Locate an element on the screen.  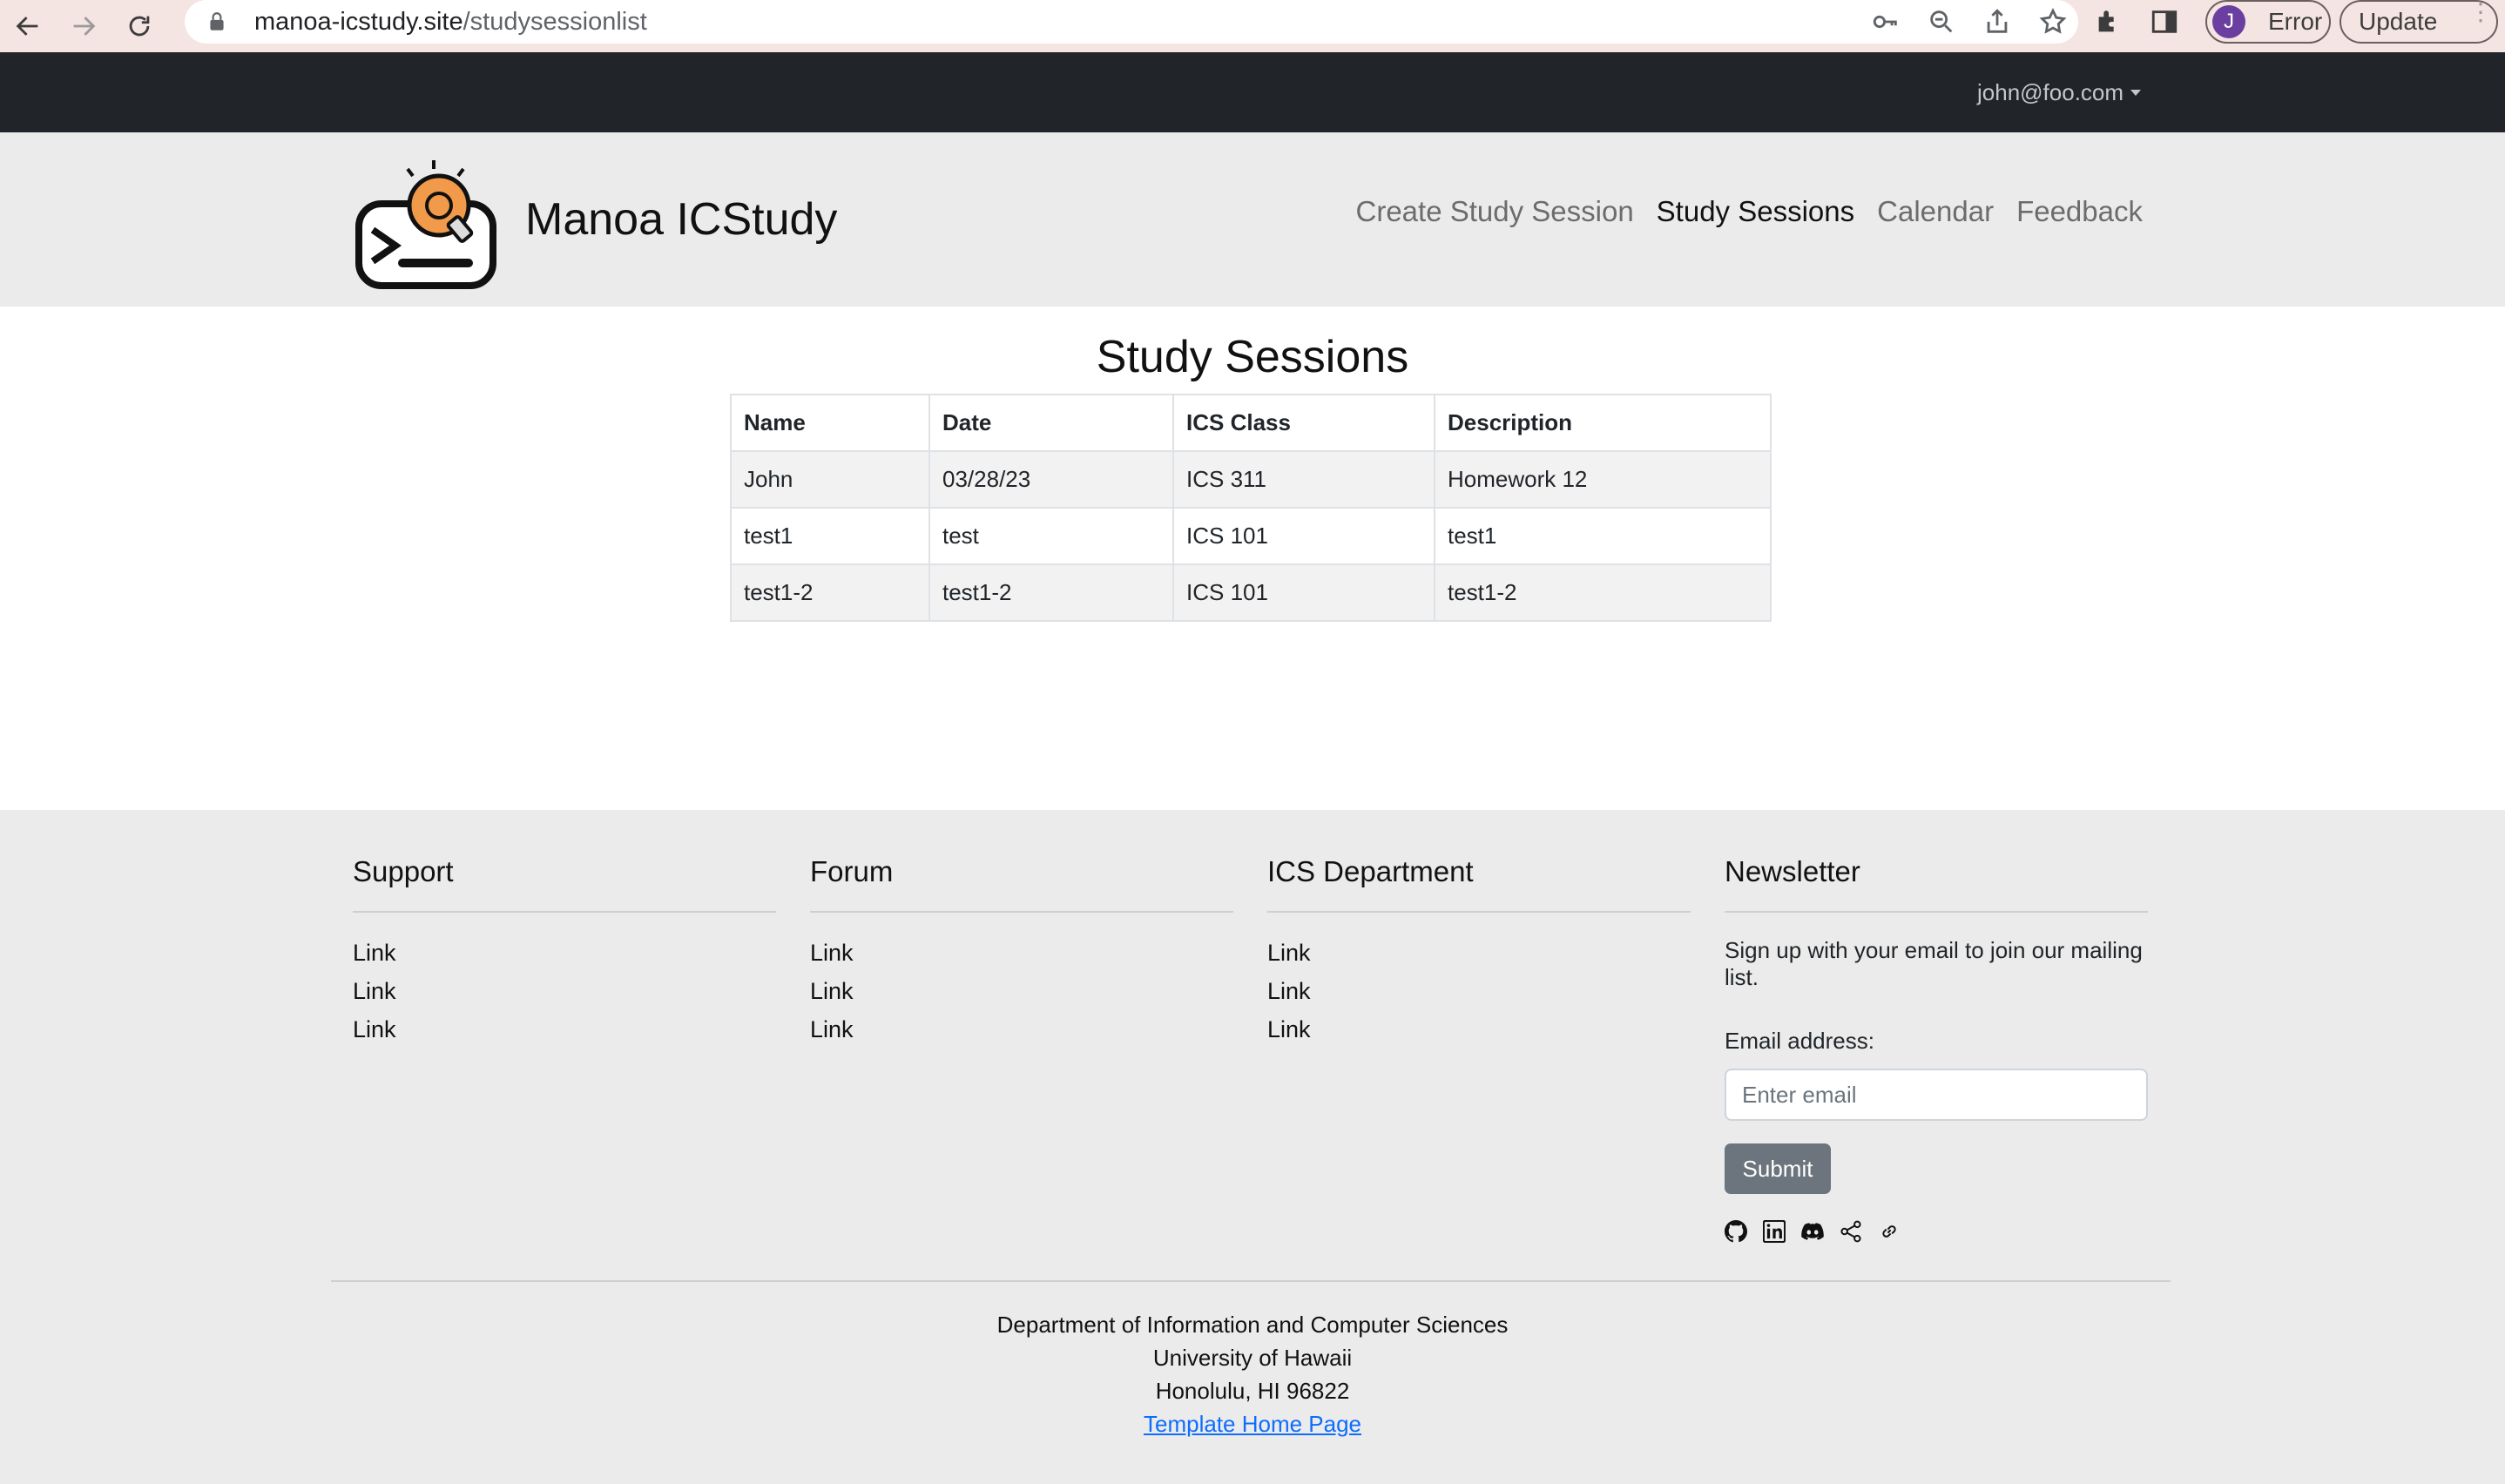
cell-description: Homework 12 is located at coordinates (1603, 479).